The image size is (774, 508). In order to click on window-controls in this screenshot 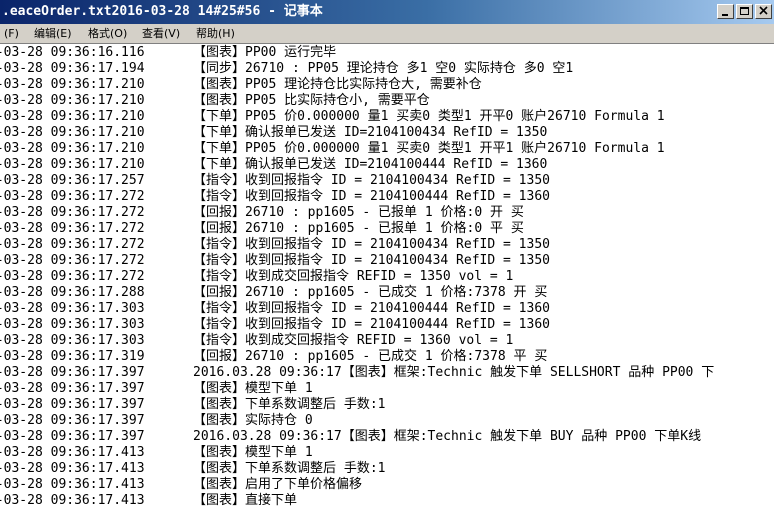, I will do `click(744, 12)`.